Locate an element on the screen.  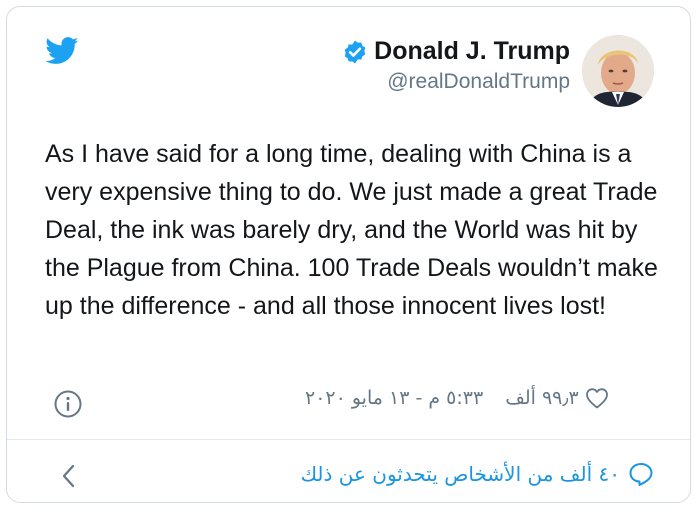
author-handle: @realDonaldTrump is located at coordinates (456, 82).